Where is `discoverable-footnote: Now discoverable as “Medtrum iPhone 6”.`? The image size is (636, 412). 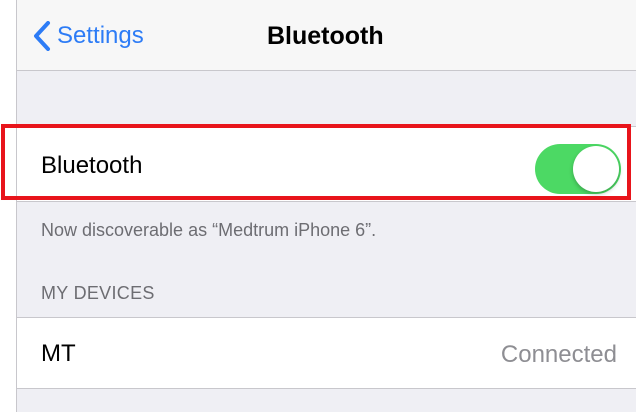
discoverable-footnote: Now discoverable as “Medtrum iPhone 6”. is located at coordinates (209, 230).